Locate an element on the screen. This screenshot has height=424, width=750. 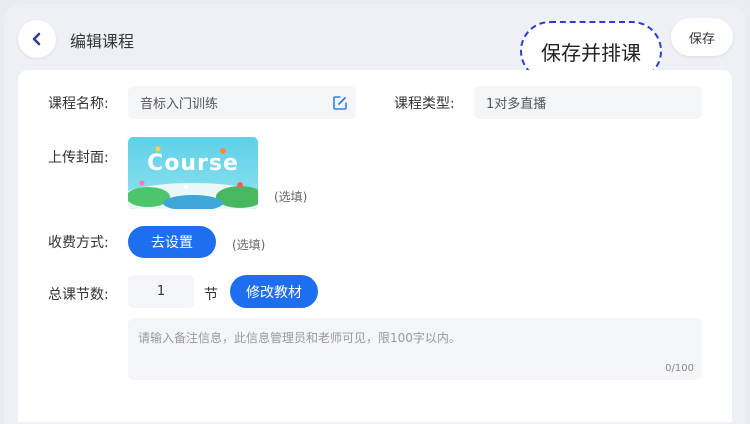
back-button is located at coordinates (37, 39).